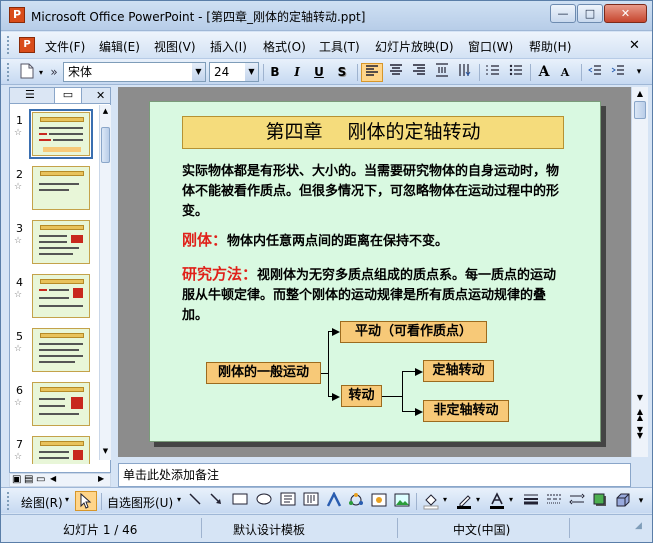  Describe the element at coordinates (30, 94) in the screenshot. I see `outline-tab-icon: ☰` at that location.